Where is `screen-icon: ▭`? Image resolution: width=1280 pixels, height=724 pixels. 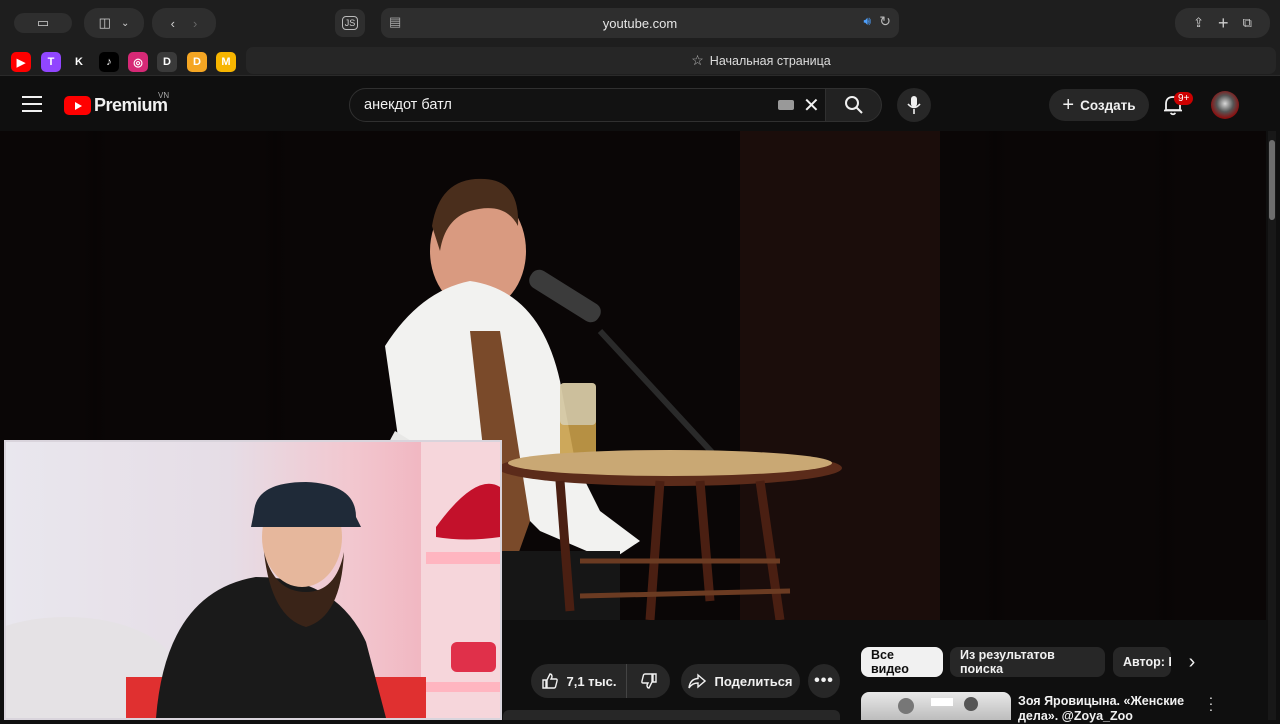 screen-icon: ▭ is located at coordinates (43, 22).